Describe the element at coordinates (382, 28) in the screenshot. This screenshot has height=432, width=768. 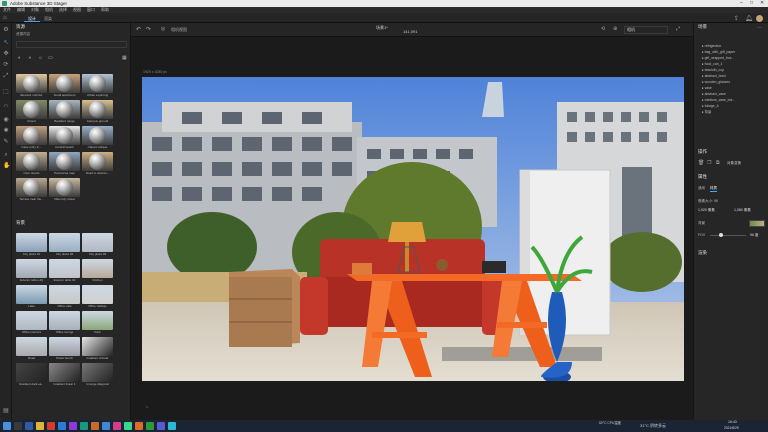
I see `scene-tab: 场景1*` at that location.